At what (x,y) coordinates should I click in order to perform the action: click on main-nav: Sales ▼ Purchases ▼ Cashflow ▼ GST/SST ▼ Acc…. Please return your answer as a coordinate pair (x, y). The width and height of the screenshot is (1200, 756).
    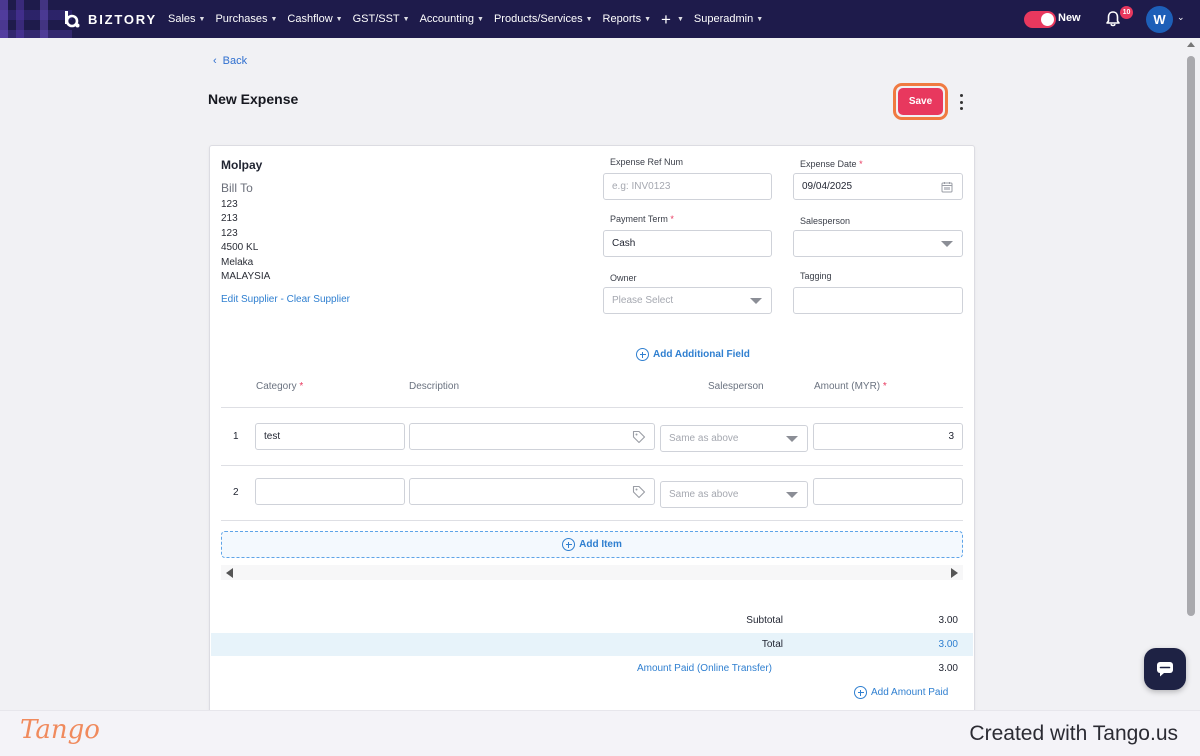
    Looking at the image, I should click on (470, 19).